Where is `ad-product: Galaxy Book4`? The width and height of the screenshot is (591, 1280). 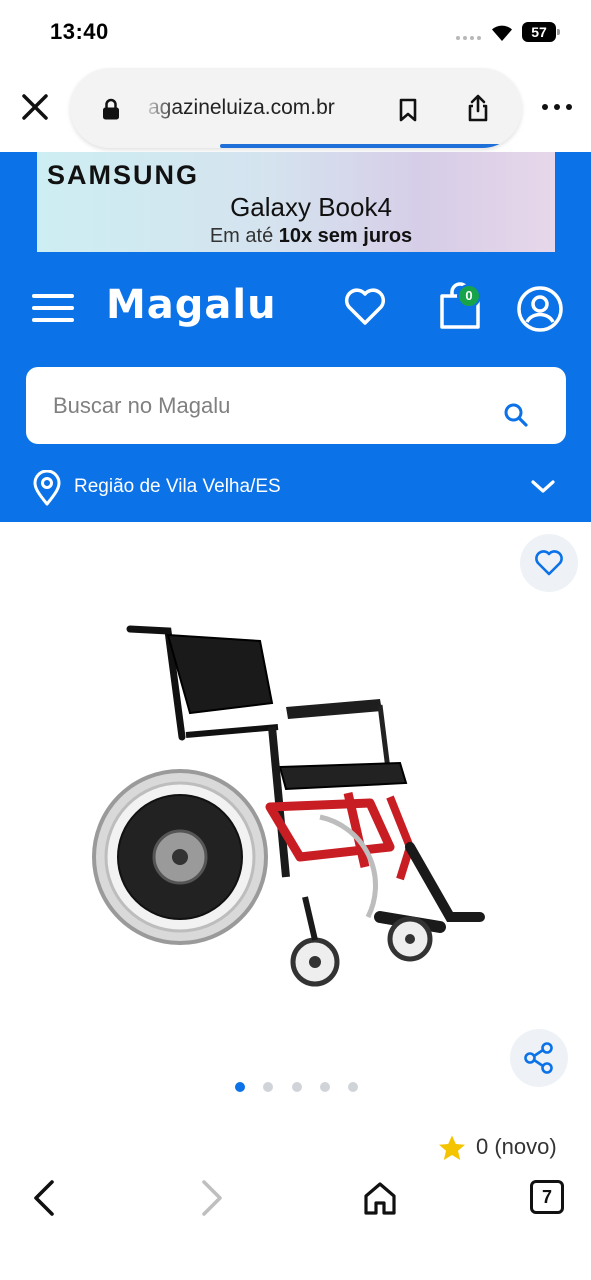
ad-product: Galaxy Book4 is located at coordinates (311, 207).